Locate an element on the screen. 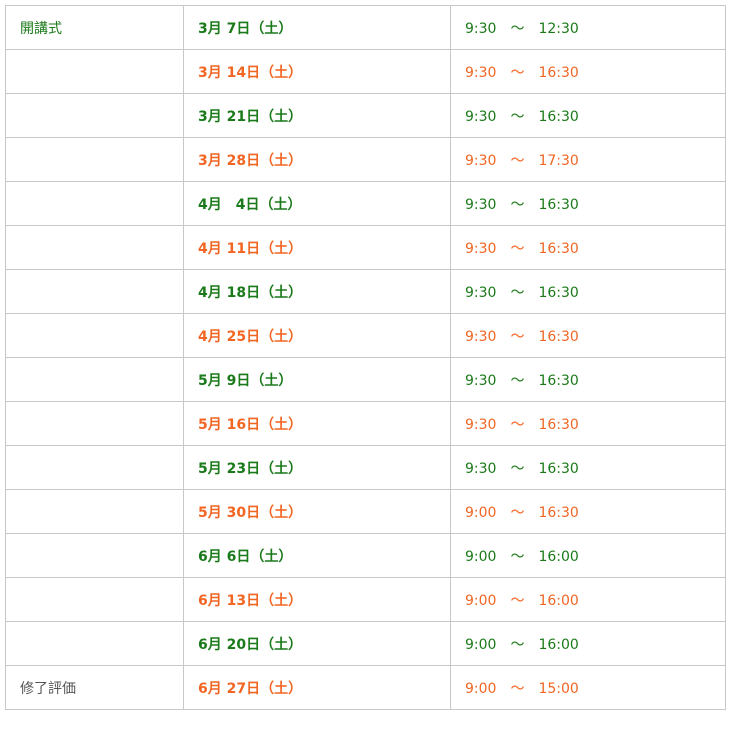 Image resolution: width=729 pixels, height=730 pixels. date-cell: 3月 21日（土） is located at coordinates (317, 115).